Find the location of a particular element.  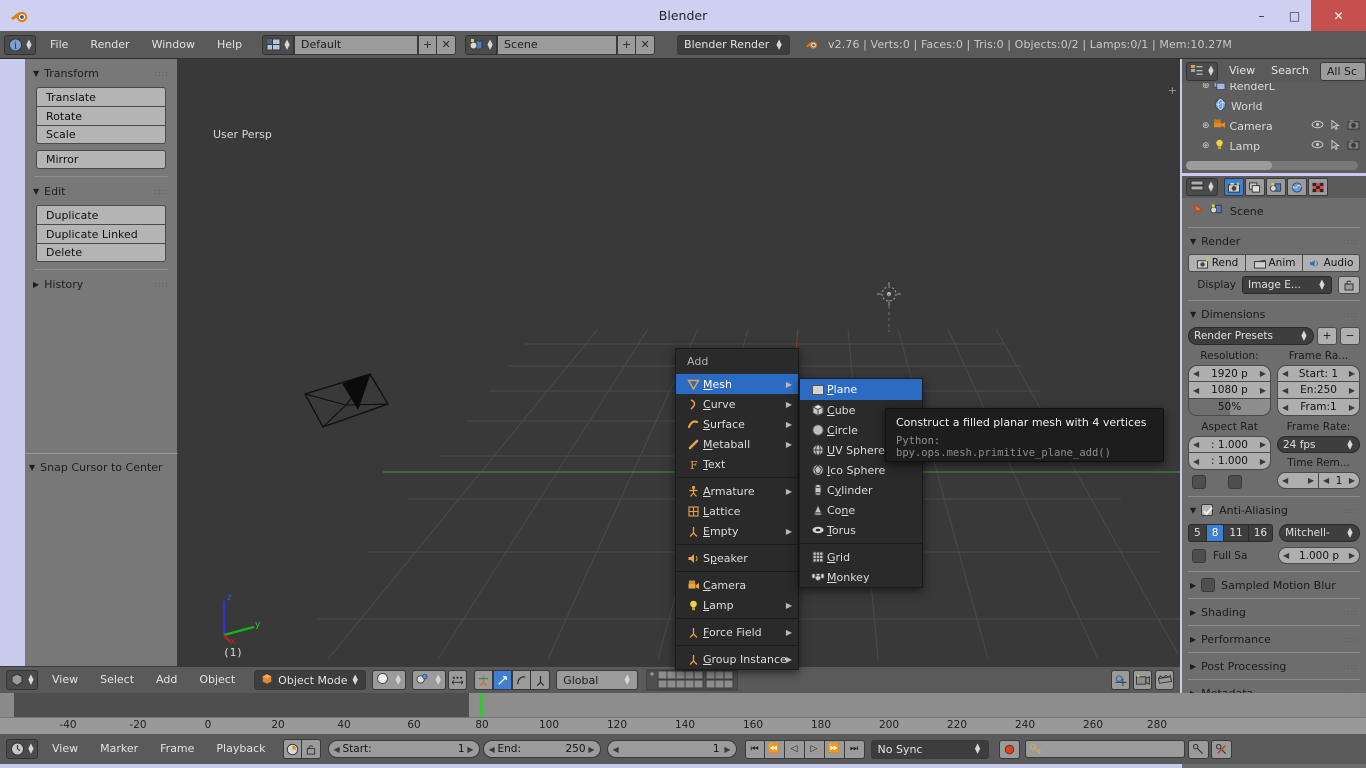

scene-dropdown: Scene is located at coordinates (557, 44).